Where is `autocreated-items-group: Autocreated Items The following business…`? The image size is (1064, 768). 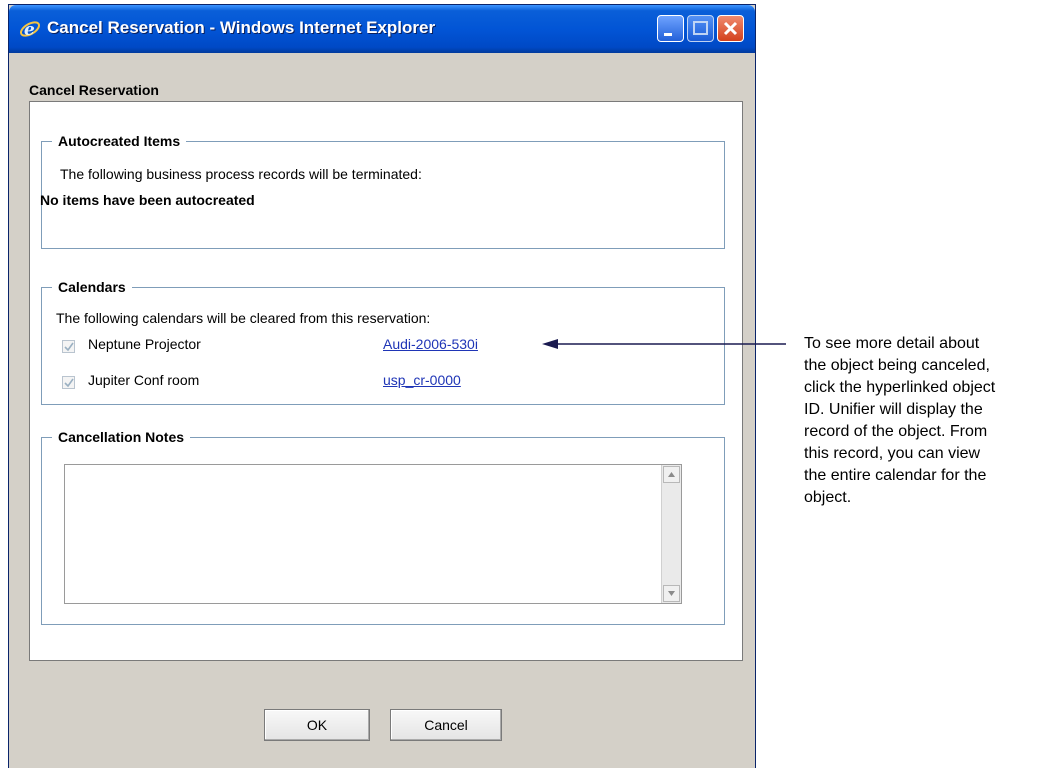 autocreated-items-group: Autocreated Items The following business… is located at coordinates (382, 190).